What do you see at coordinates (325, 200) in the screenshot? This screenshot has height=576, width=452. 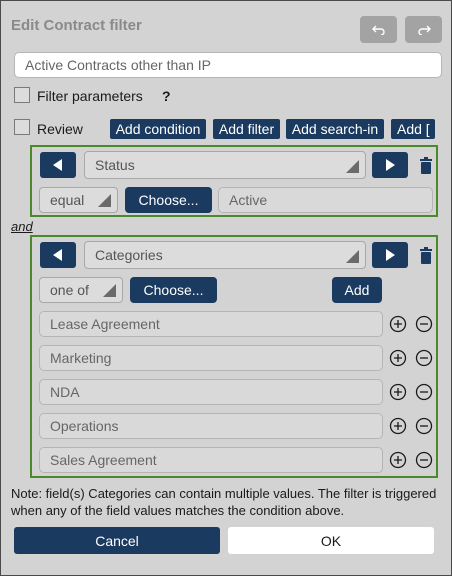 I see `condition-value-field: Active` at bounding box center [325, 200].